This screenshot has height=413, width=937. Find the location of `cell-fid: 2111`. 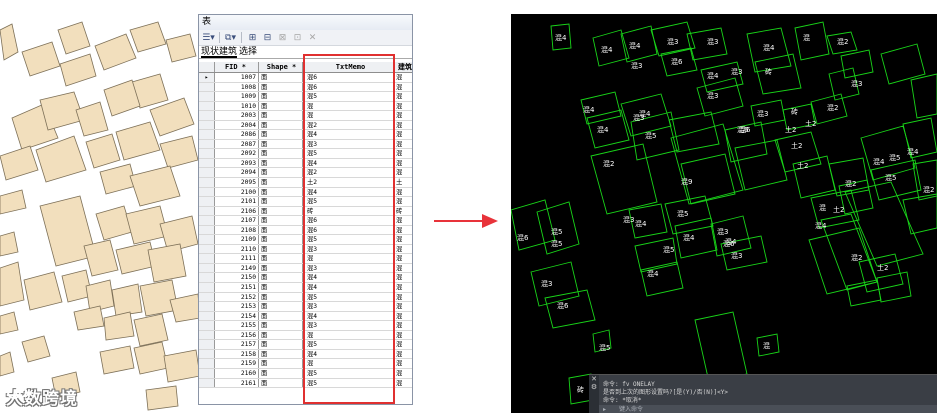

cell-fid: 2111 is located at coordinates (237, 258).